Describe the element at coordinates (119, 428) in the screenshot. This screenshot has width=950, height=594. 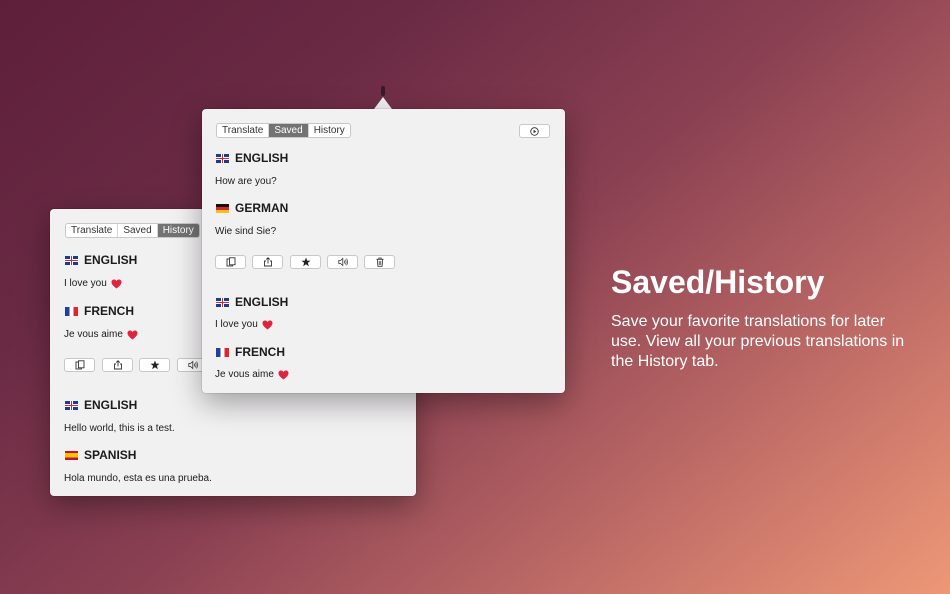
I see `source-text: Hello world, this is a test.` at that location.